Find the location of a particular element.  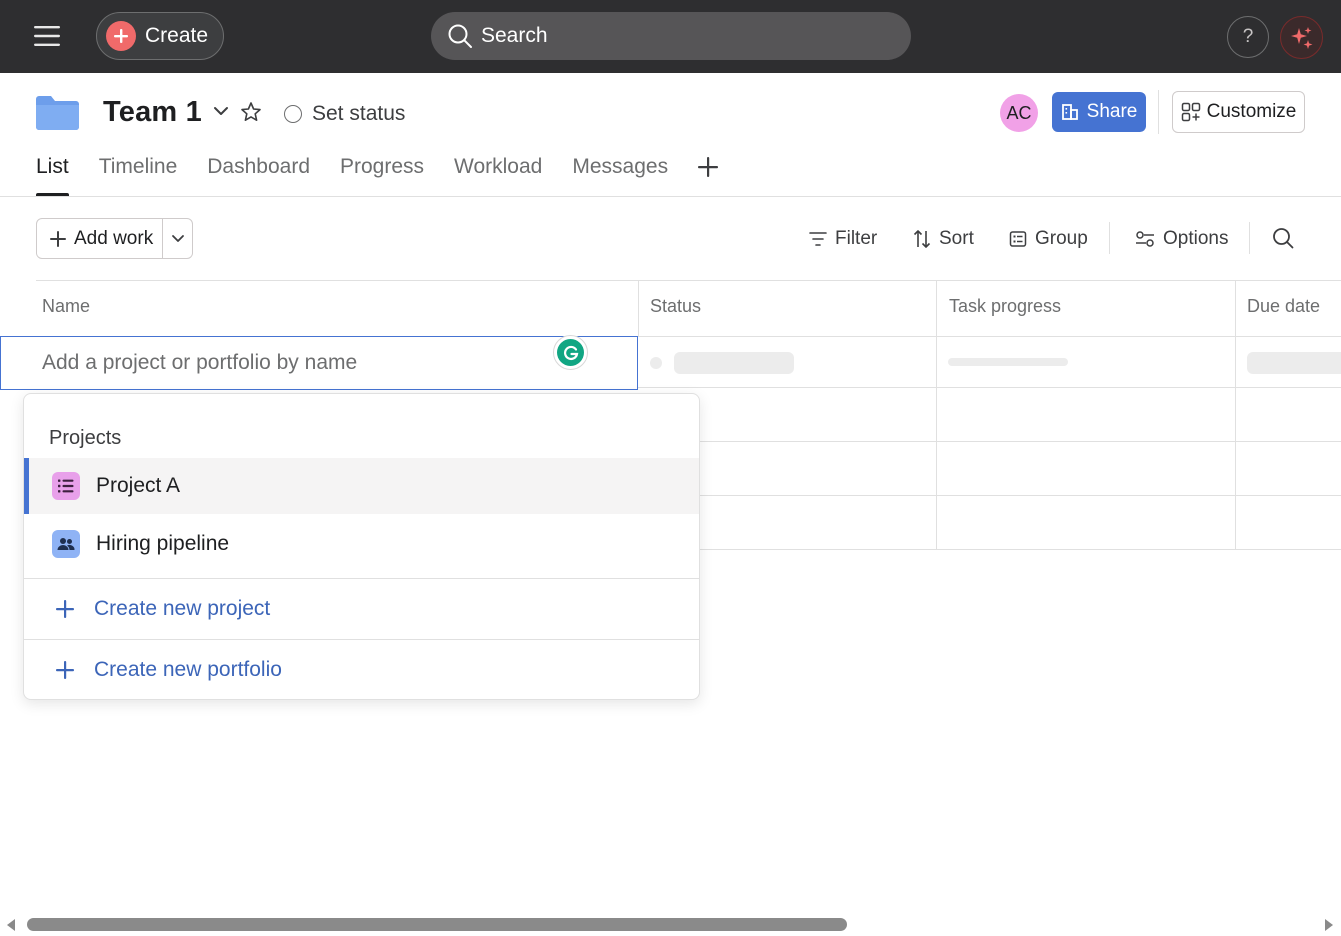

top-bar: Create Search ? is located at coordinates (670, 36).